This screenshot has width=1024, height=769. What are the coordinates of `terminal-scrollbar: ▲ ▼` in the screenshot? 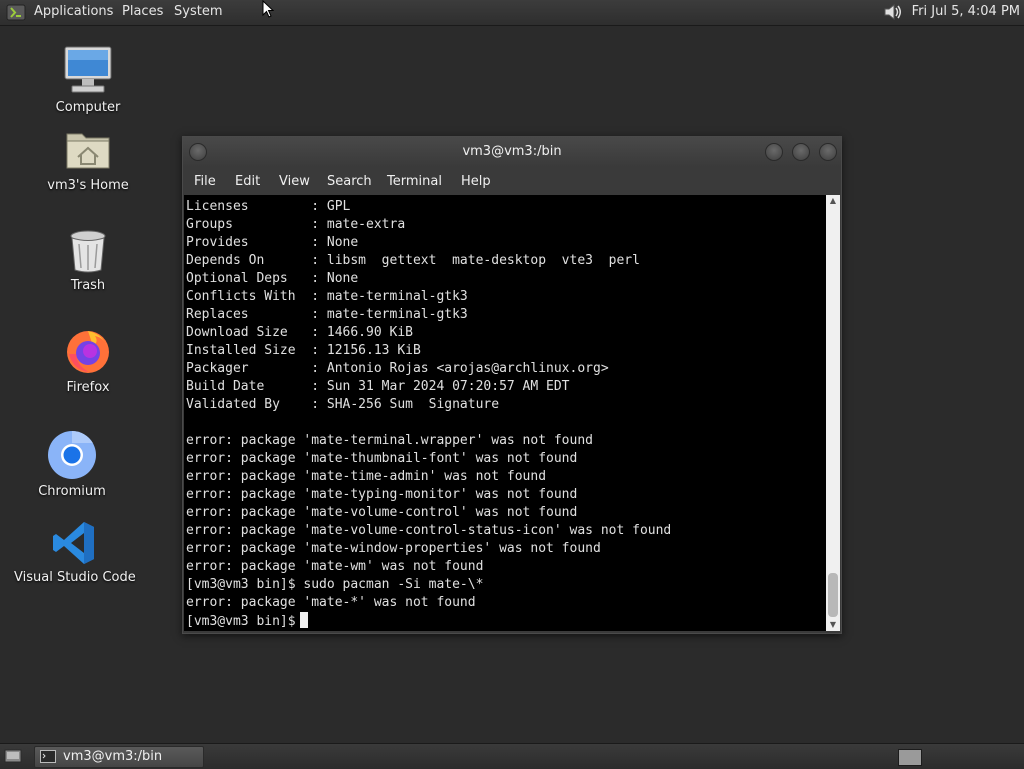 It's located at (833, 413).